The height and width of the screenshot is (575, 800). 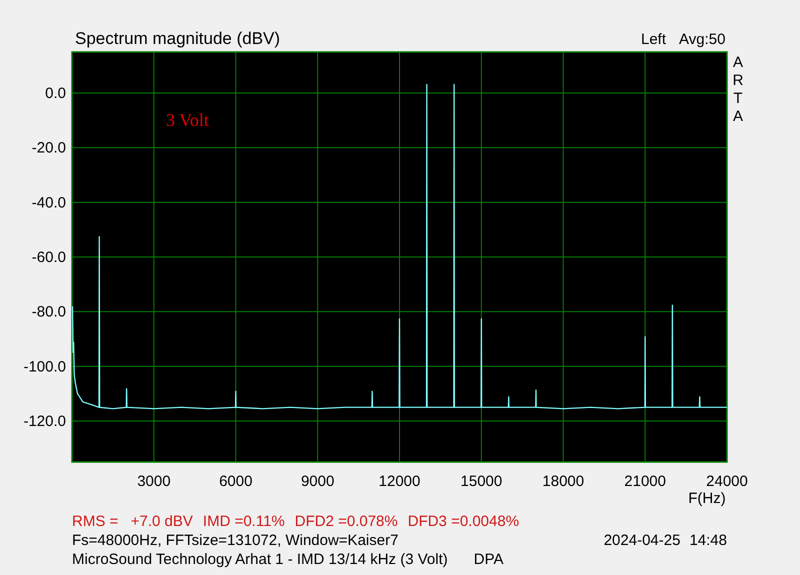 I want to click on measurement-text: IMD =0.11%, so click(x=243, y=521).